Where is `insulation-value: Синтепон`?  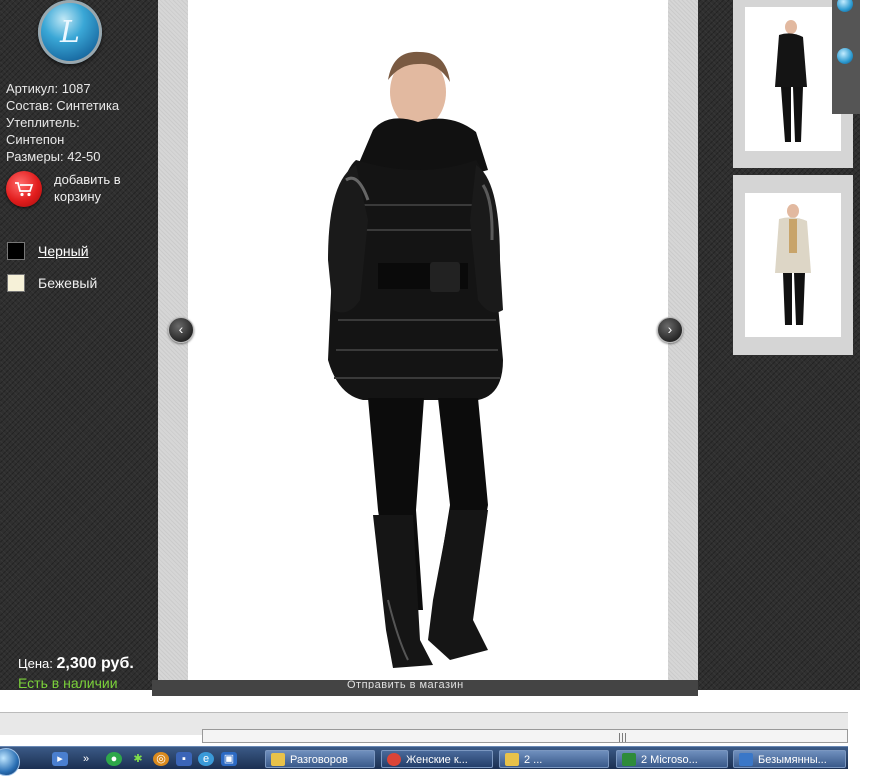
insulation-value: Синтепон is located at coordinates (35, 139).